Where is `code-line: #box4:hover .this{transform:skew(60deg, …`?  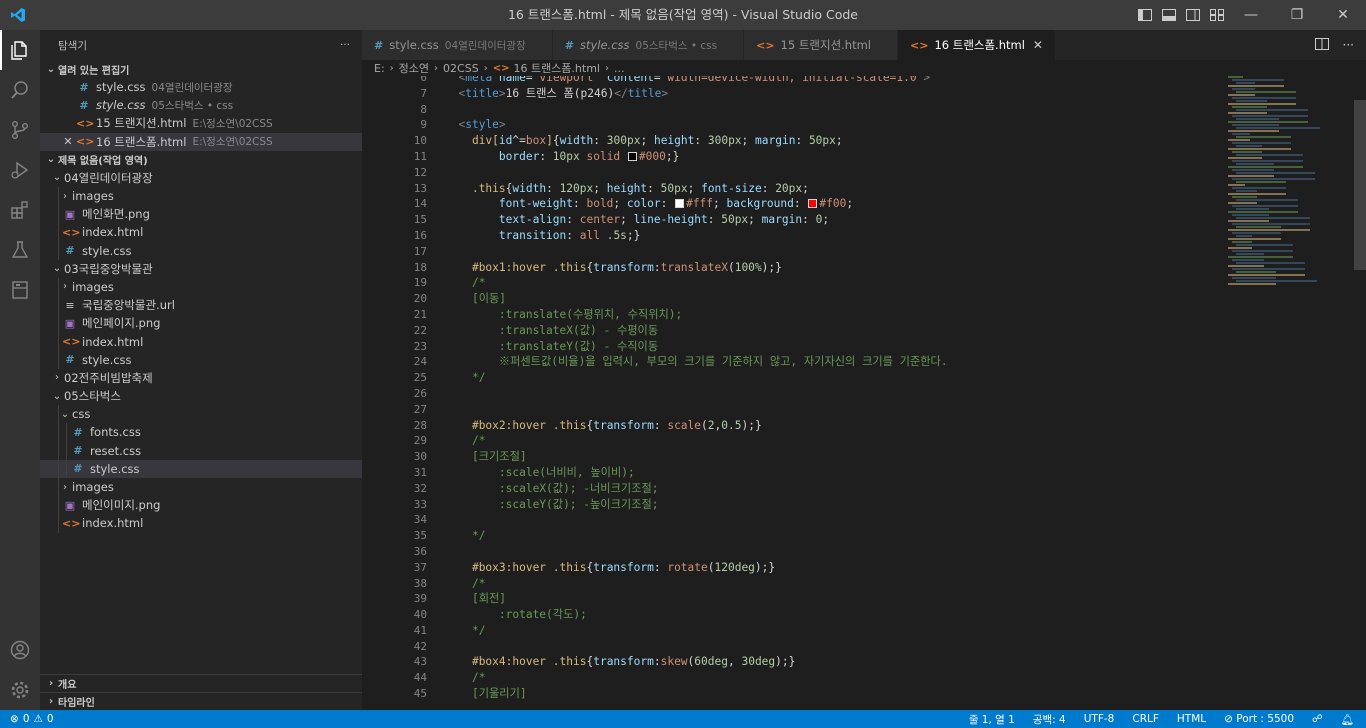 code-line: #box4:hover .this{transform:skew(60deg, … is located at coordinates (835, 662).